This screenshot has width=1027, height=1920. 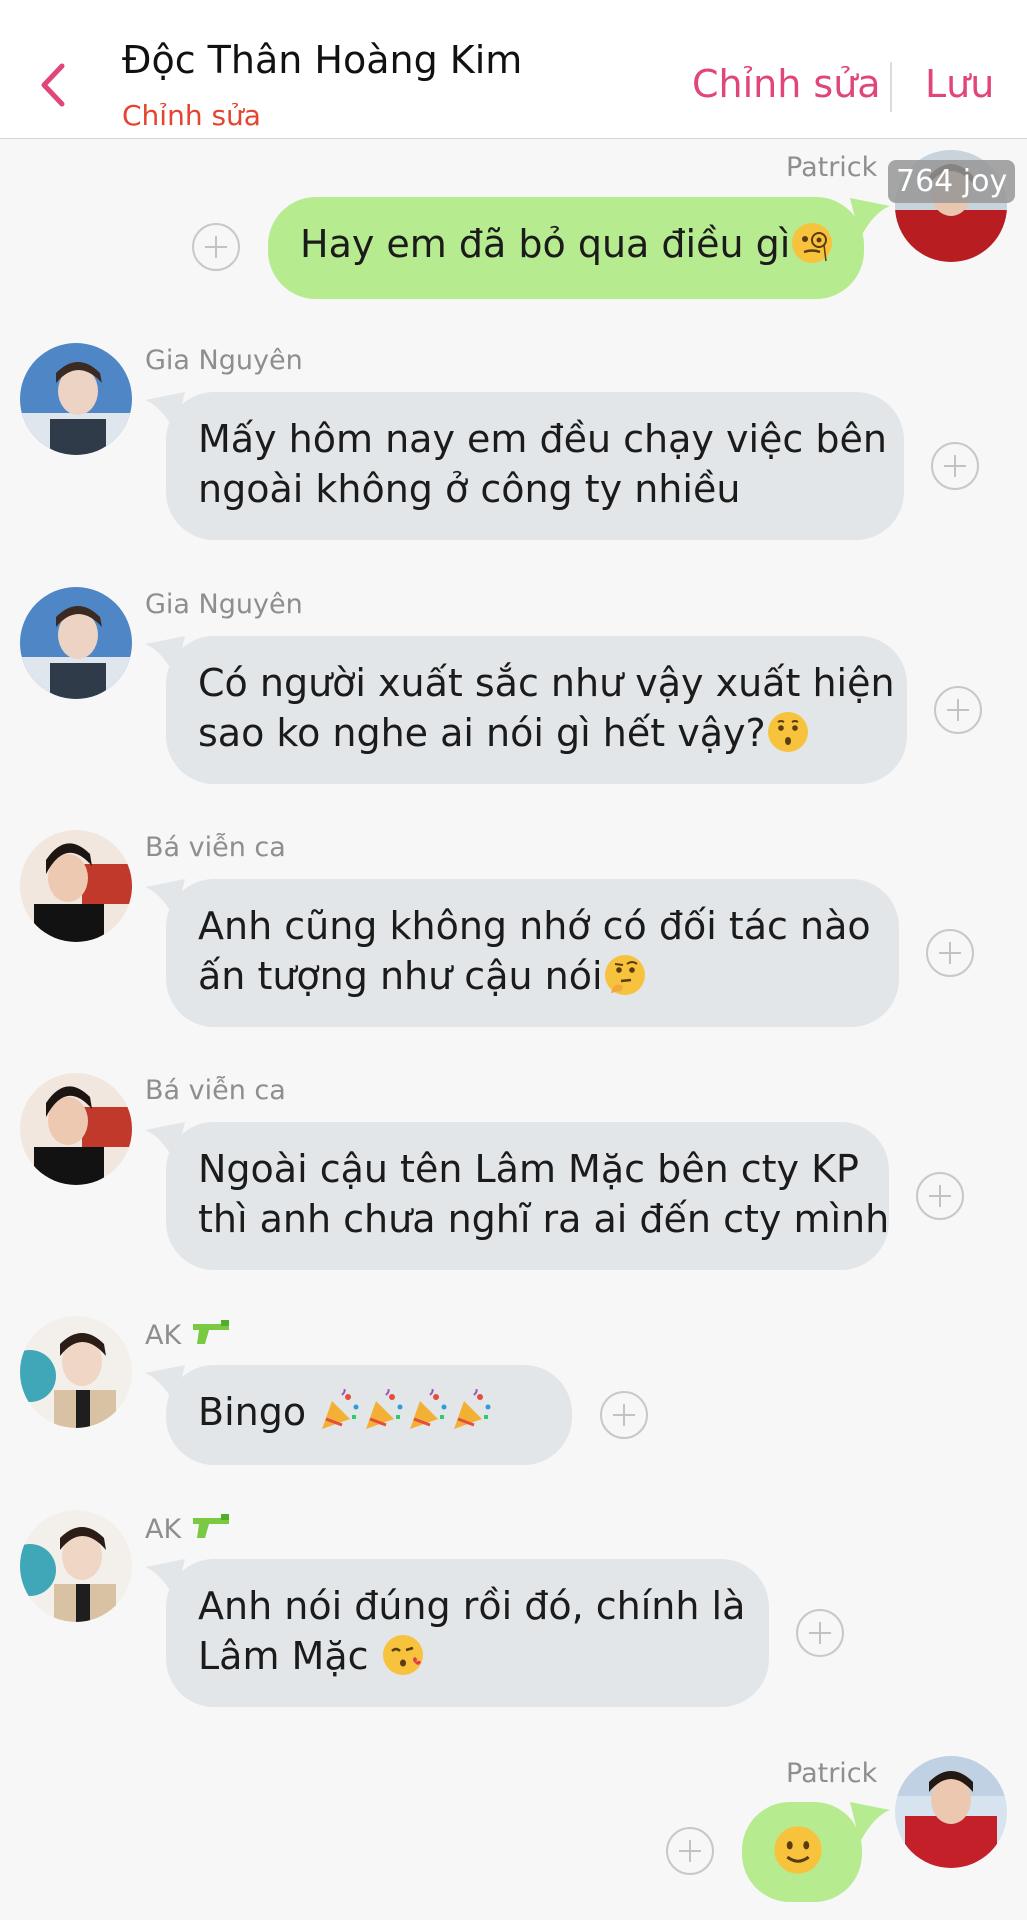 I want to click on edit-button: Chỉnh sửa, so click(x=786, y=84).